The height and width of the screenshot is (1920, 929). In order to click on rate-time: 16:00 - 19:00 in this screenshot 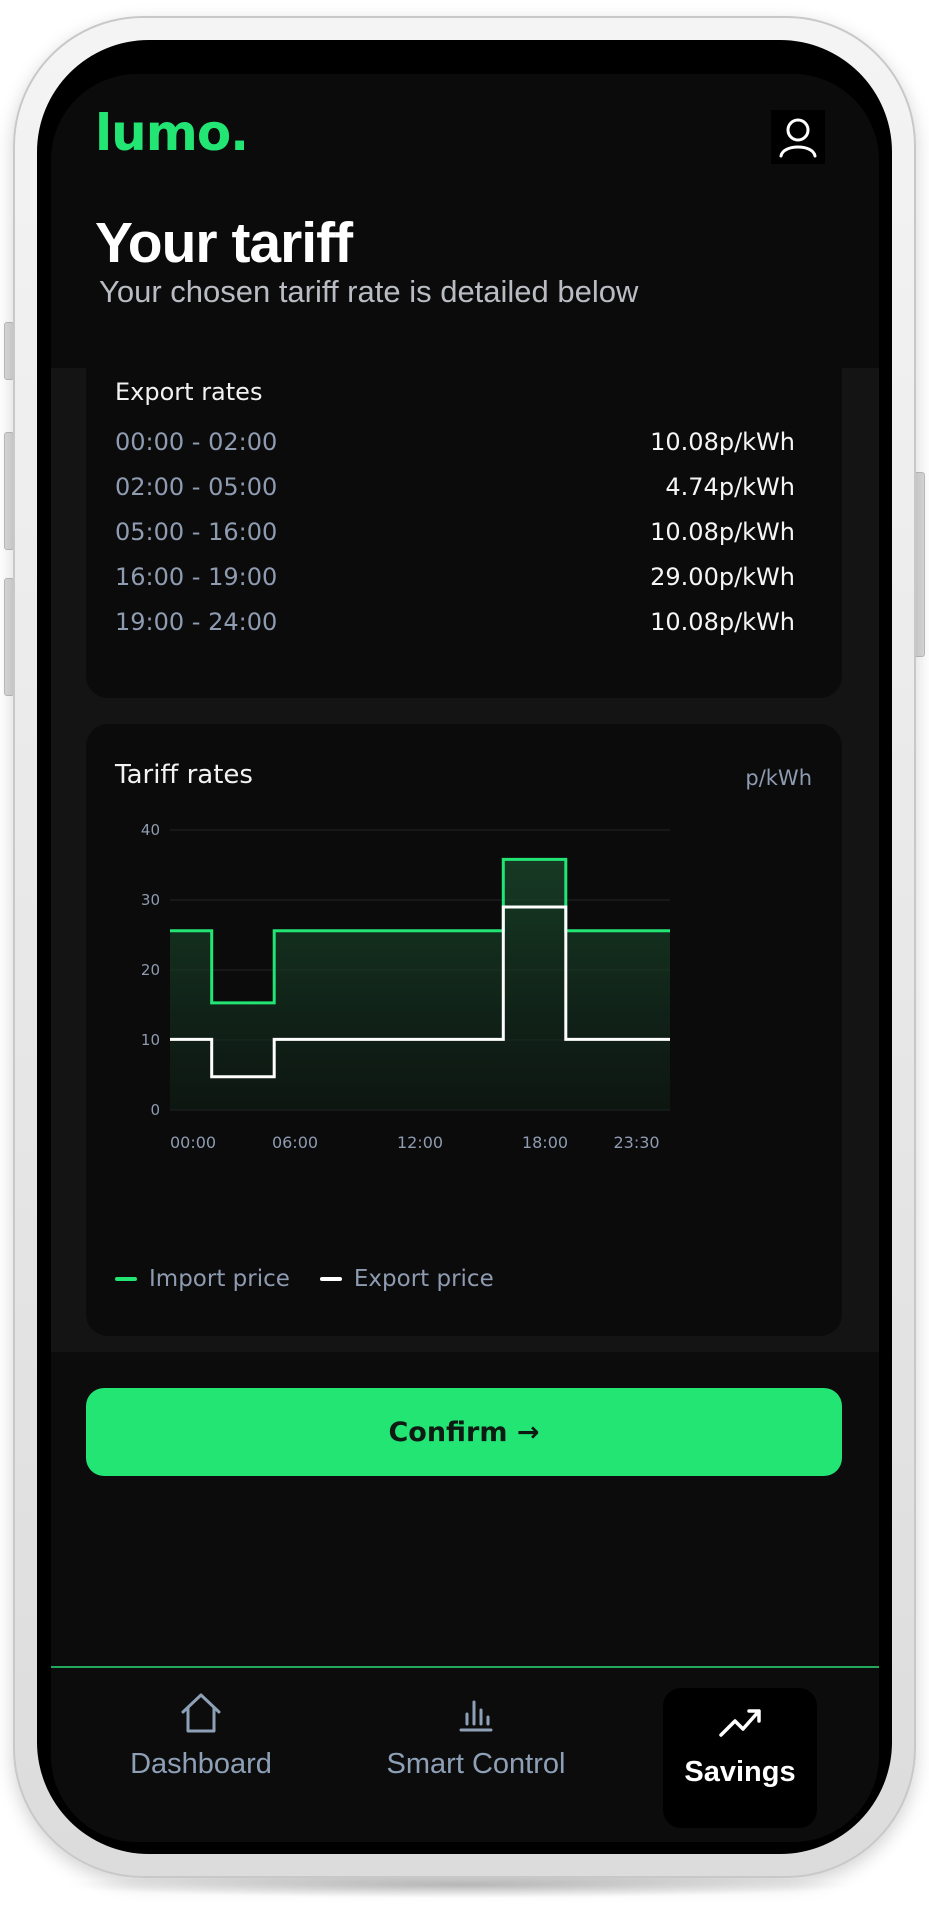, I will do `click(196, 577)`.